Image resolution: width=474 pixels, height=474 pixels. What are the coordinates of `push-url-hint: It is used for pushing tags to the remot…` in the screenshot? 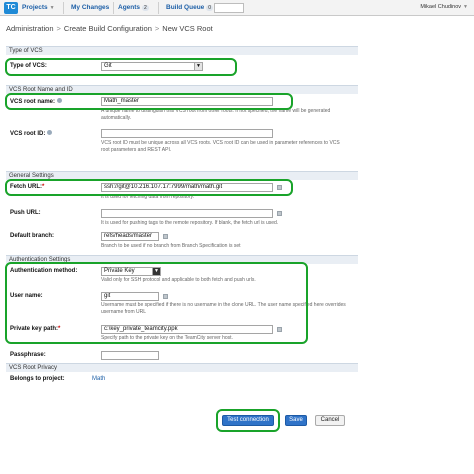 It's located at (190, 223).